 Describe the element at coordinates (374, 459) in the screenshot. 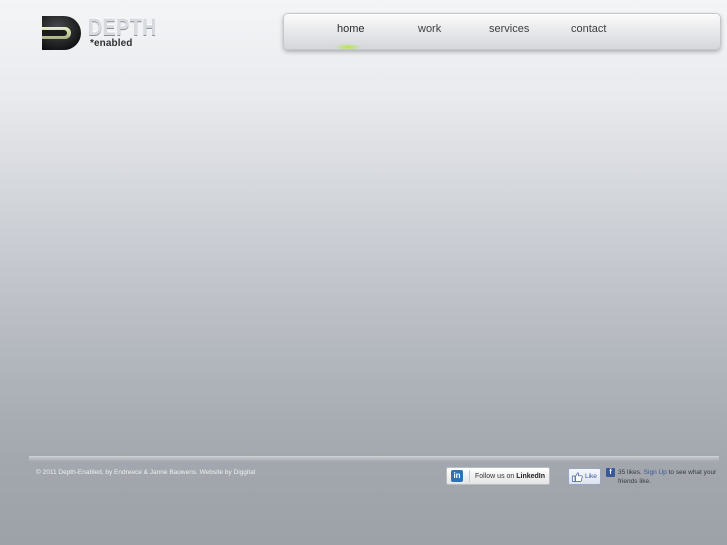

I see `footer-divider` at that location.